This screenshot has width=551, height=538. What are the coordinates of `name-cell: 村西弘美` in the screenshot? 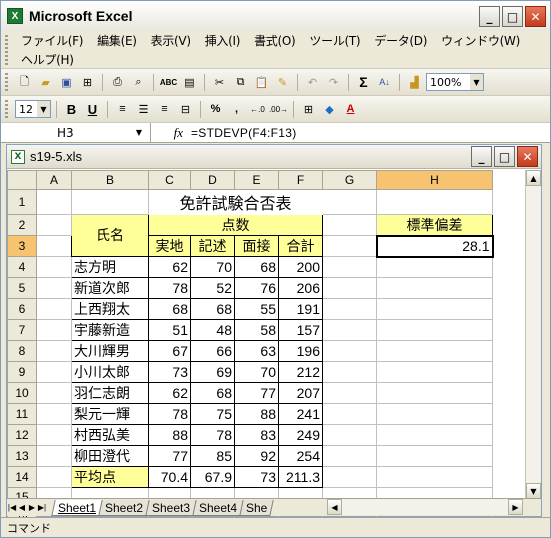 It's located at (110, 435).